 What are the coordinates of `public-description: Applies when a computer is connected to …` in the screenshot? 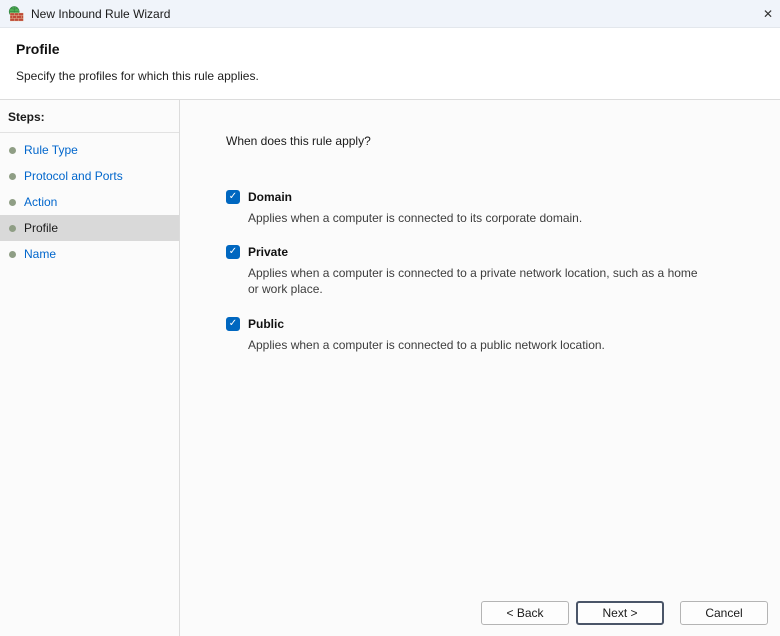 It's located at (426, 344).